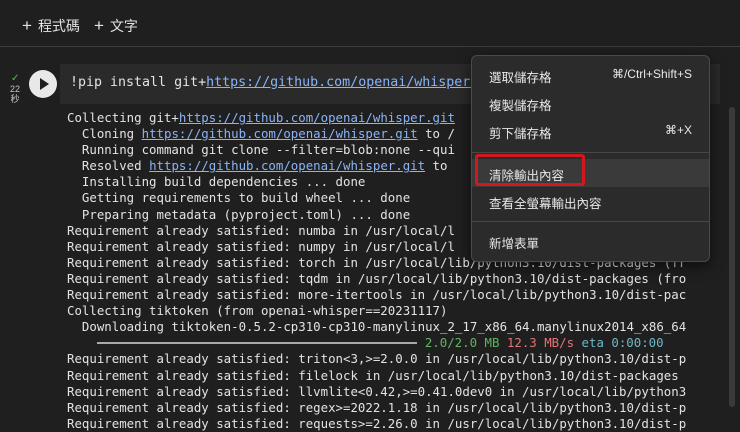  What do you see at coordinates (520, 106) in the screenshot?
I see `menu-item-label: 複製儲存格` at bounding box center [520, 106].